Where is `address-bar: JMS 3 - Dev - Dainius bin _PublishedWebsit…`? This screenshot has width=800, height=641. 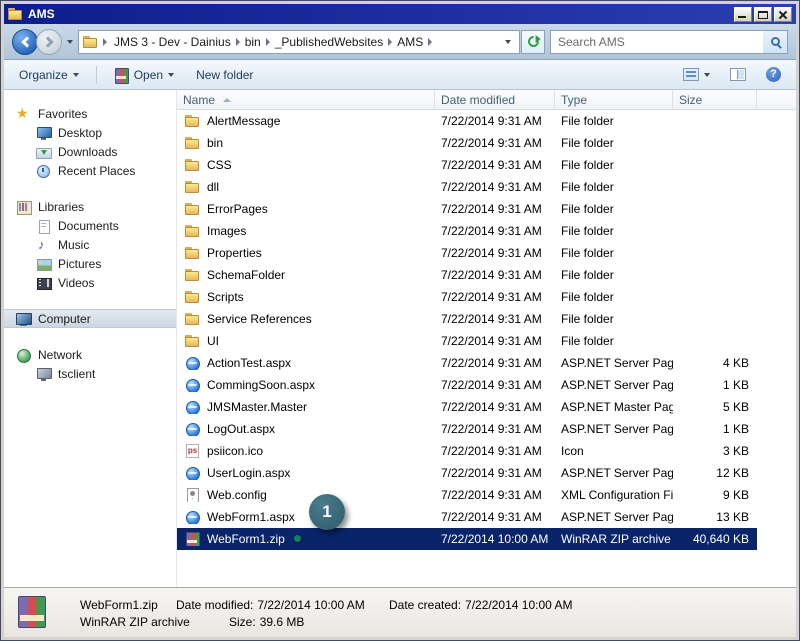 address-bar: JMS 3 - Dev - Dainius bin _PublishedWebsit… is located at coordinates (299, 41).